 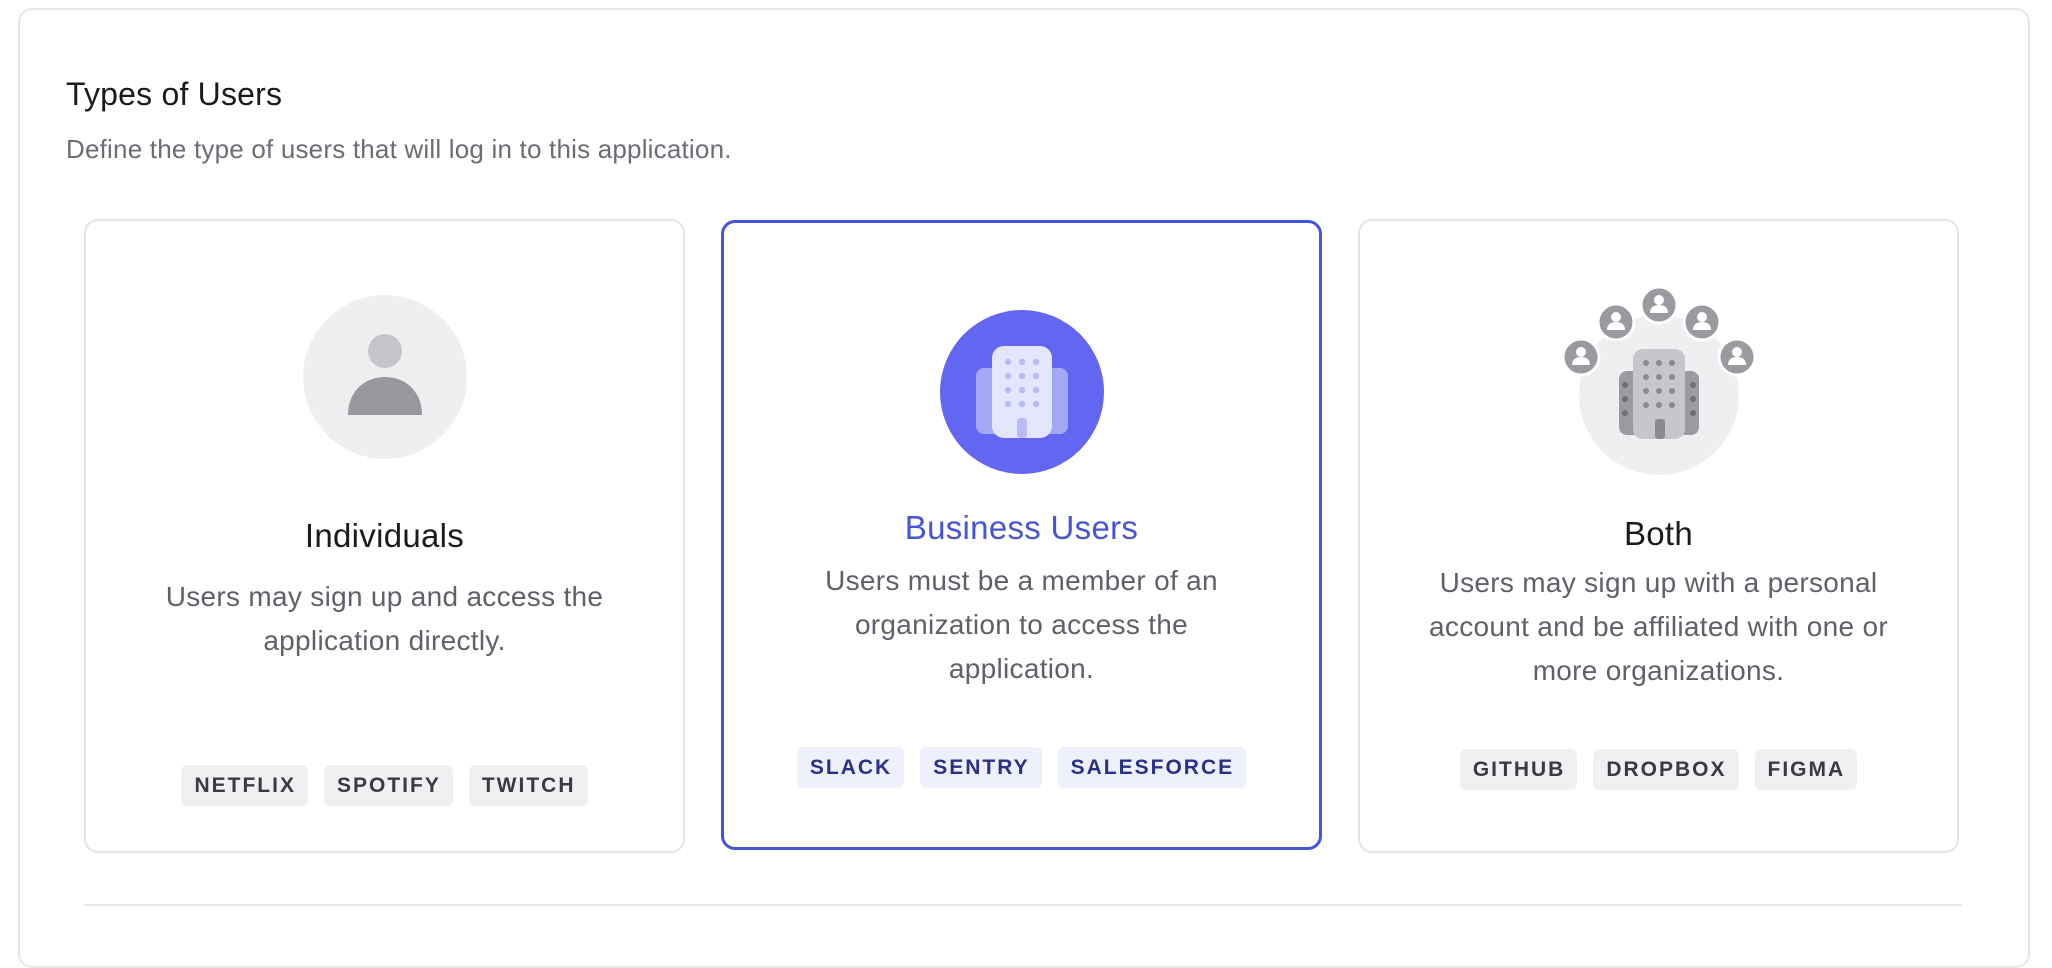 I want to click on building-icon, so click(x=1021, y=394).